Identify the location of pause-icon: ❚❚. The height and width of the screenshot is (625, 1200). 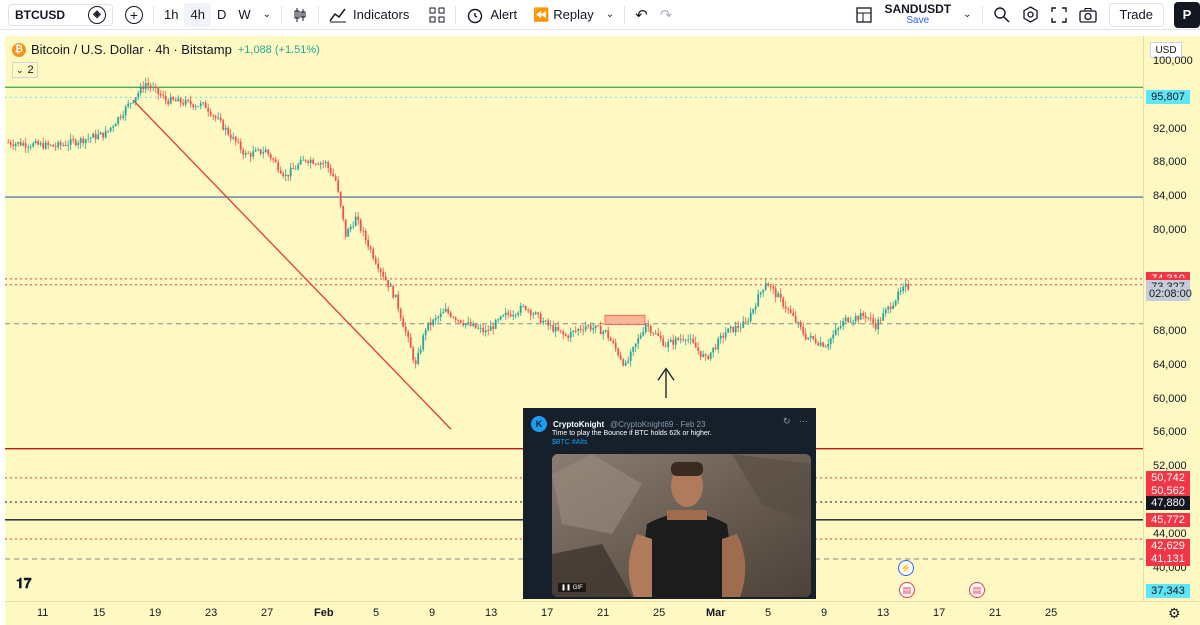
(566, 588).